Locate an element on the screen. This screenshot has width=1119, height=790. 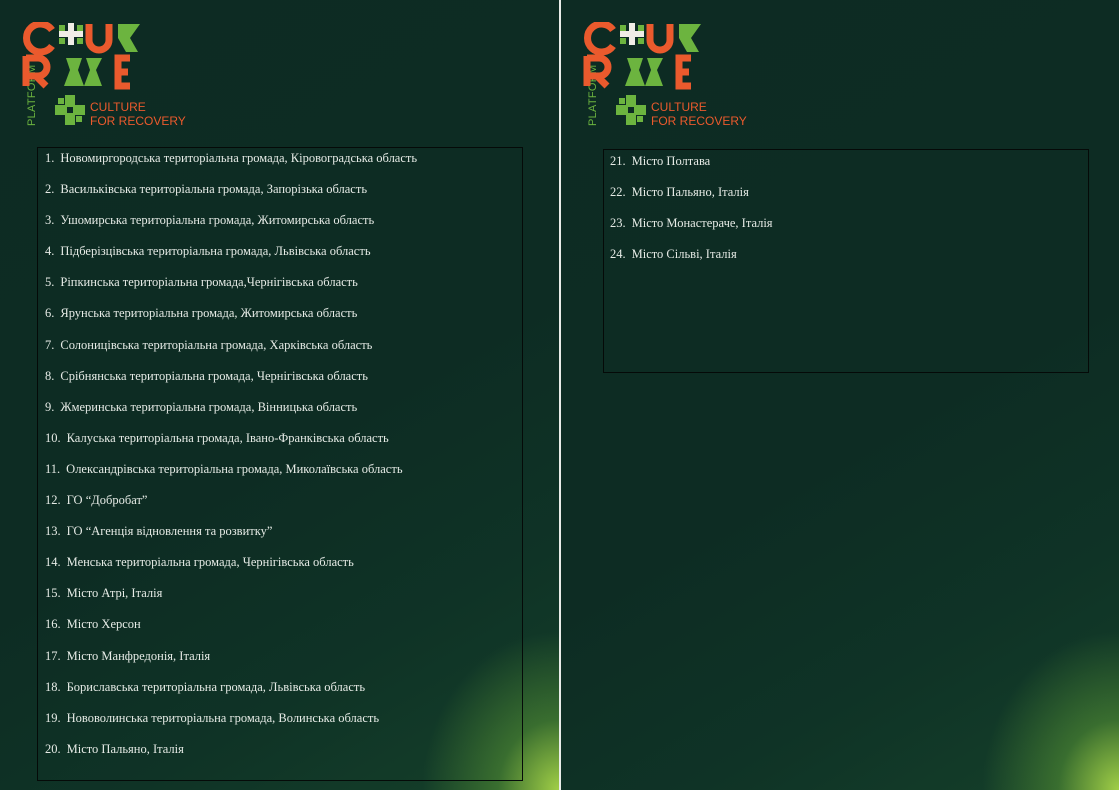
list-item: 21. Місто Полтава is located at coordinates (660, 161).